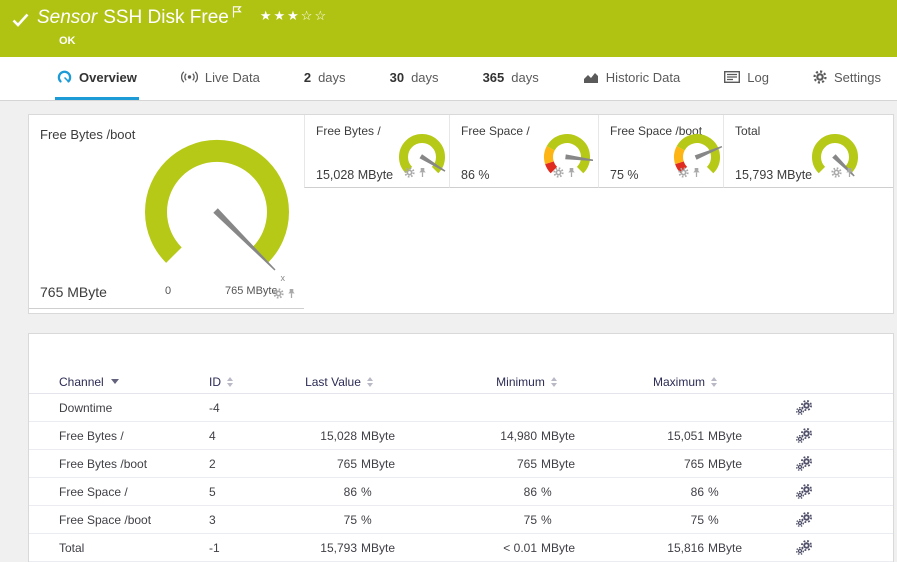  Describe the element at coordinates (685, 547) in the screenshot. I see `maximum-number: 15,816` at that location.